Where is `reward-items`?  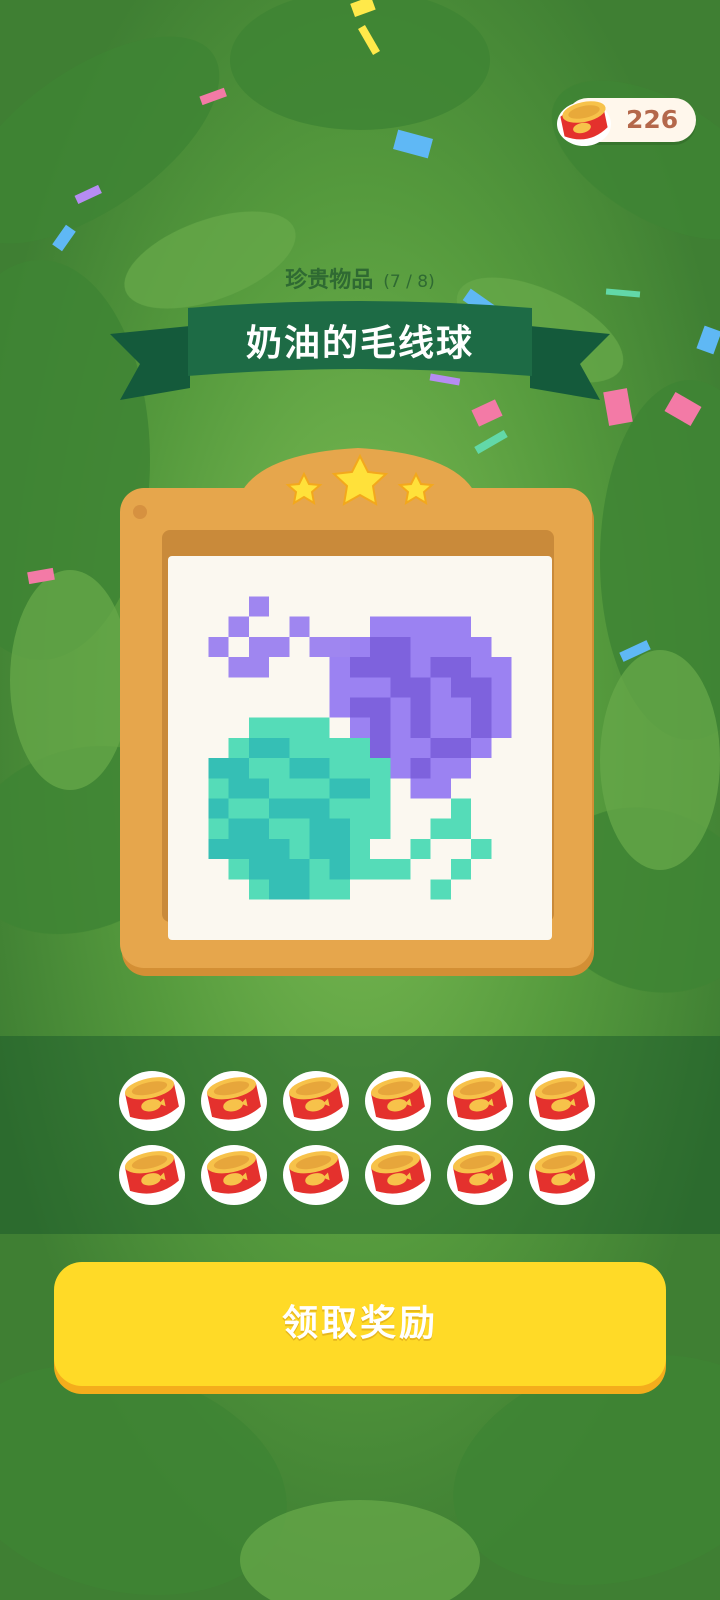 reward-items is located at coordinates (361, 1139).